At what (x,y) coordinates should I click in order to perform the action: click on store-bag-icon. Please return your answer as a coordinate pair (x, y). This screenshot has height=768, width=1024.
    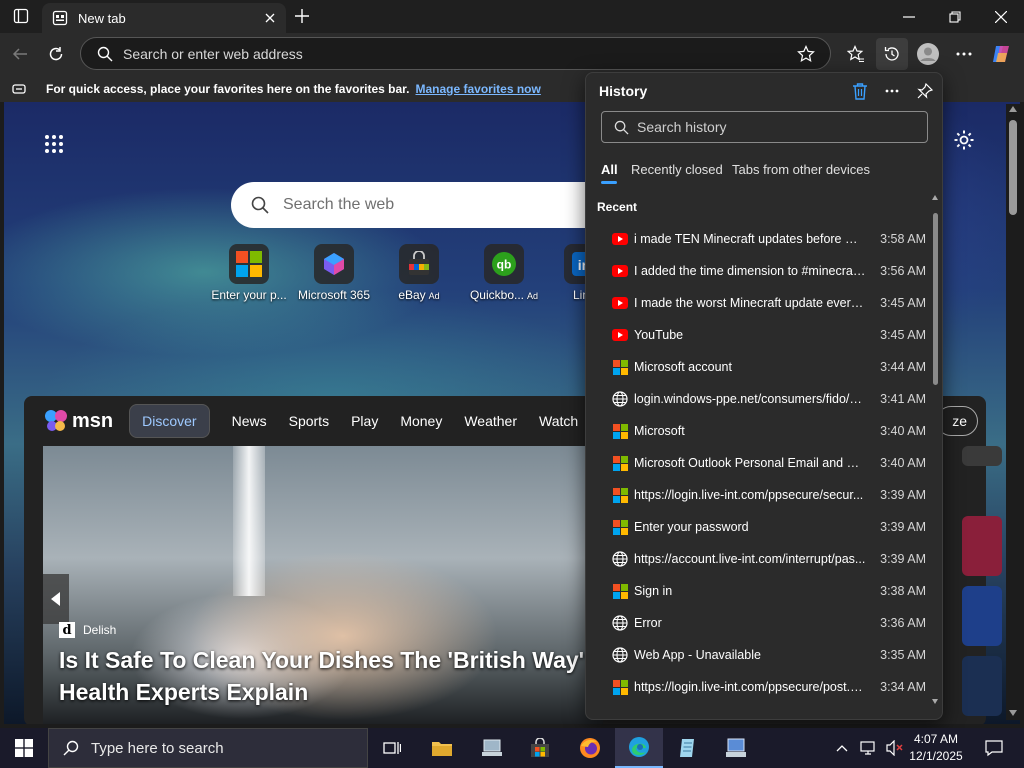
    Looking at the image, I should click on (540, 747).